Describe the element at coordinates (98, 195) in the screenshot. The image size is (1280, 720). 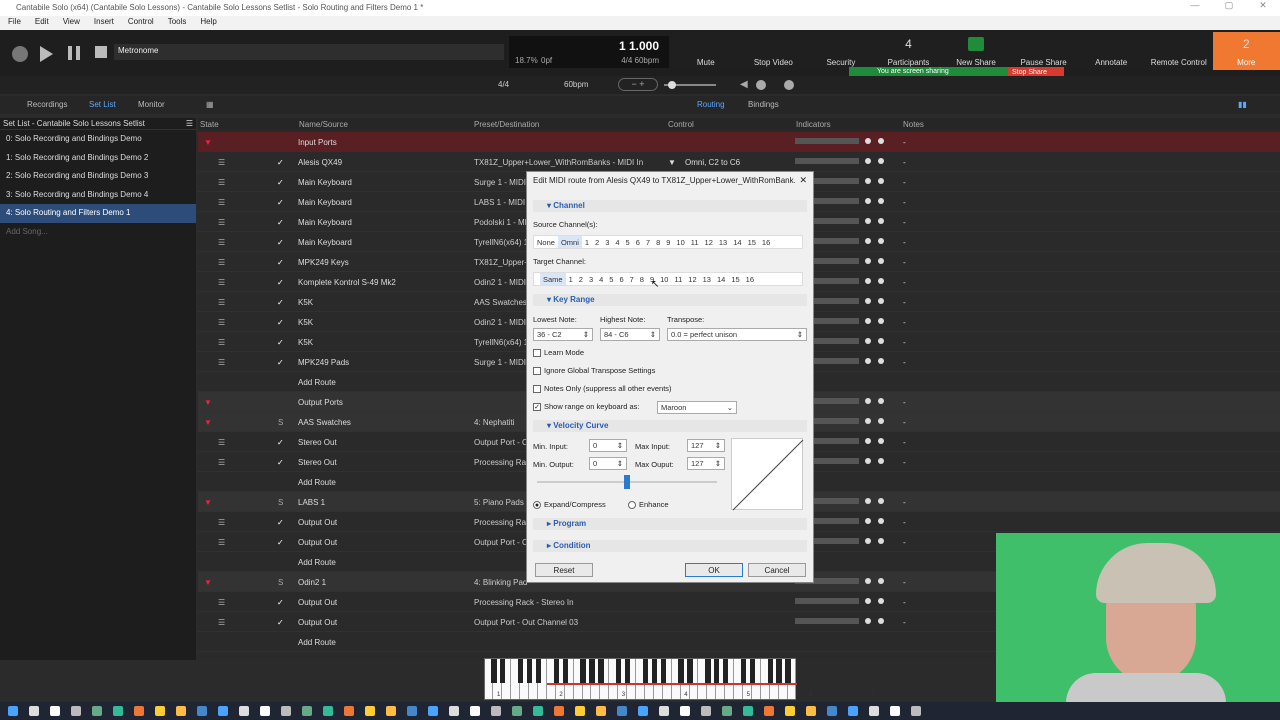
I see `song-item: 3: Solo Recording and Bindings Demo 4` at that location.